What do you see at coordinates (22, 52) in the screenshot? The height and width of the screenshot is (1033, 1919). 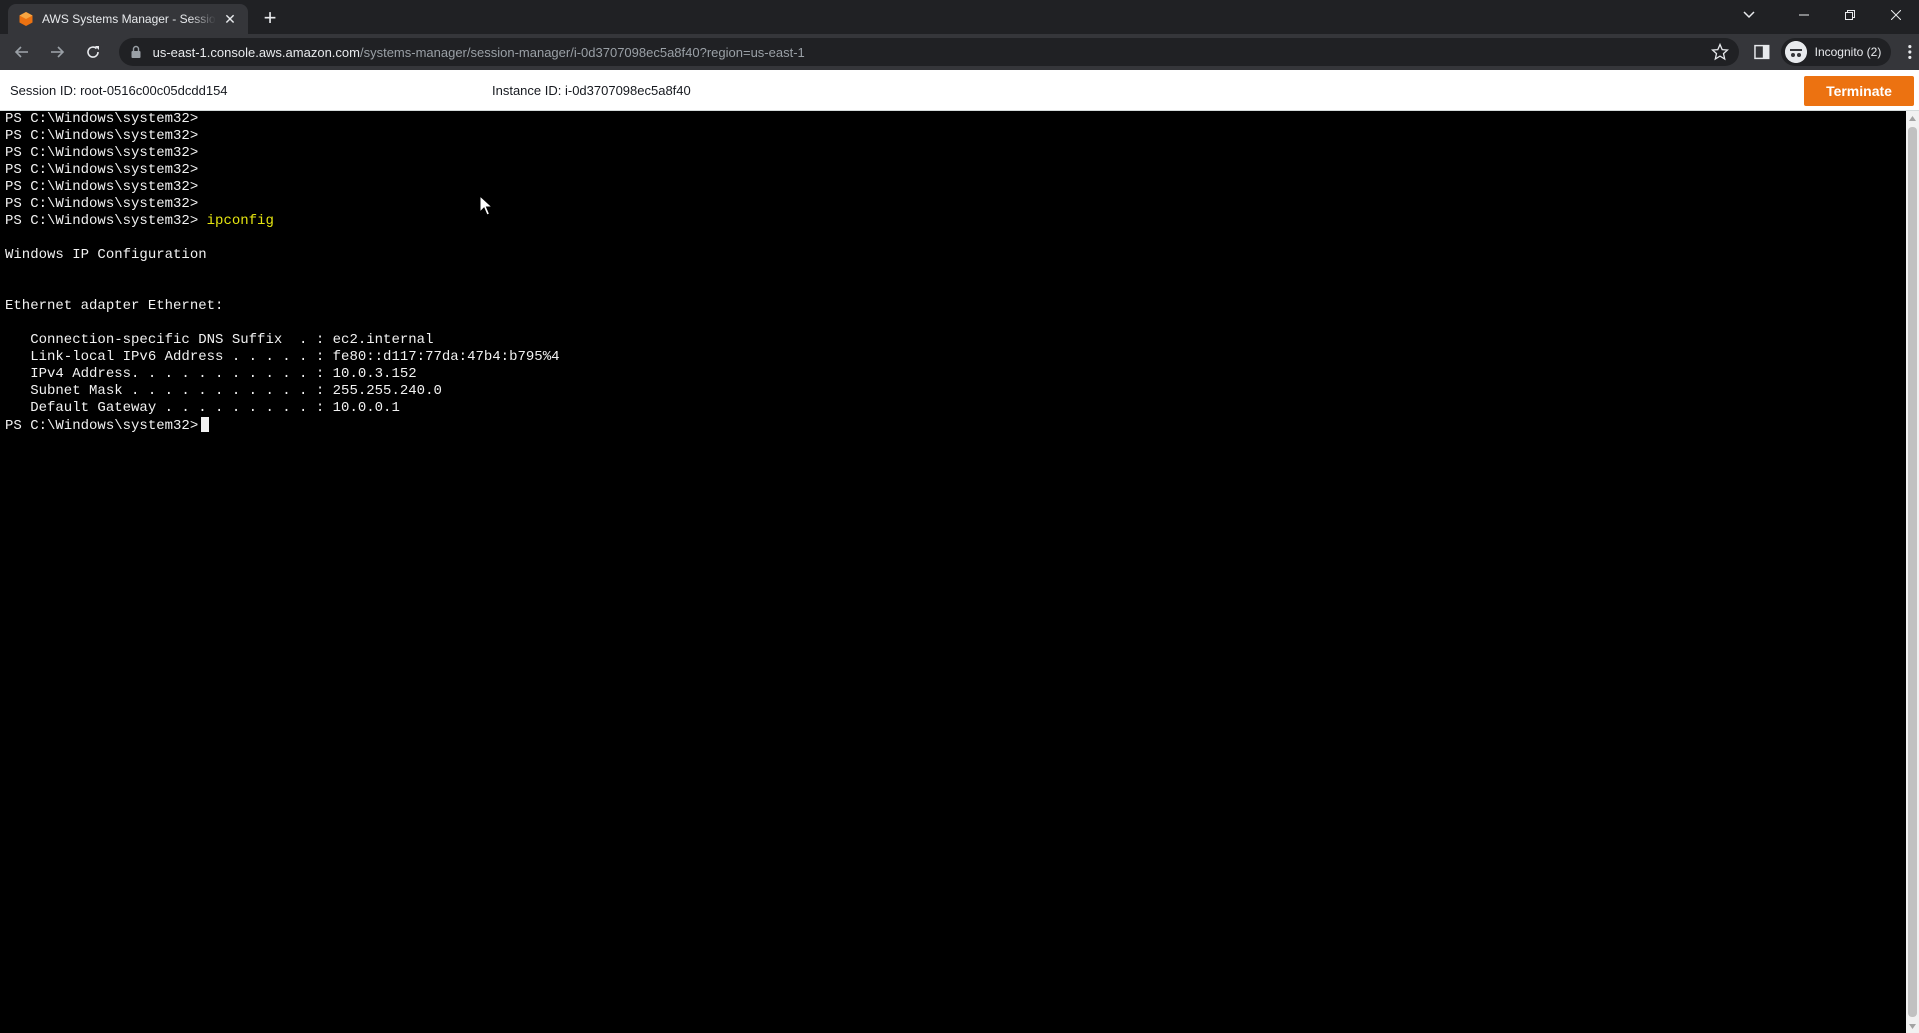 I see `back-icon` at bounding box center [22, 52].